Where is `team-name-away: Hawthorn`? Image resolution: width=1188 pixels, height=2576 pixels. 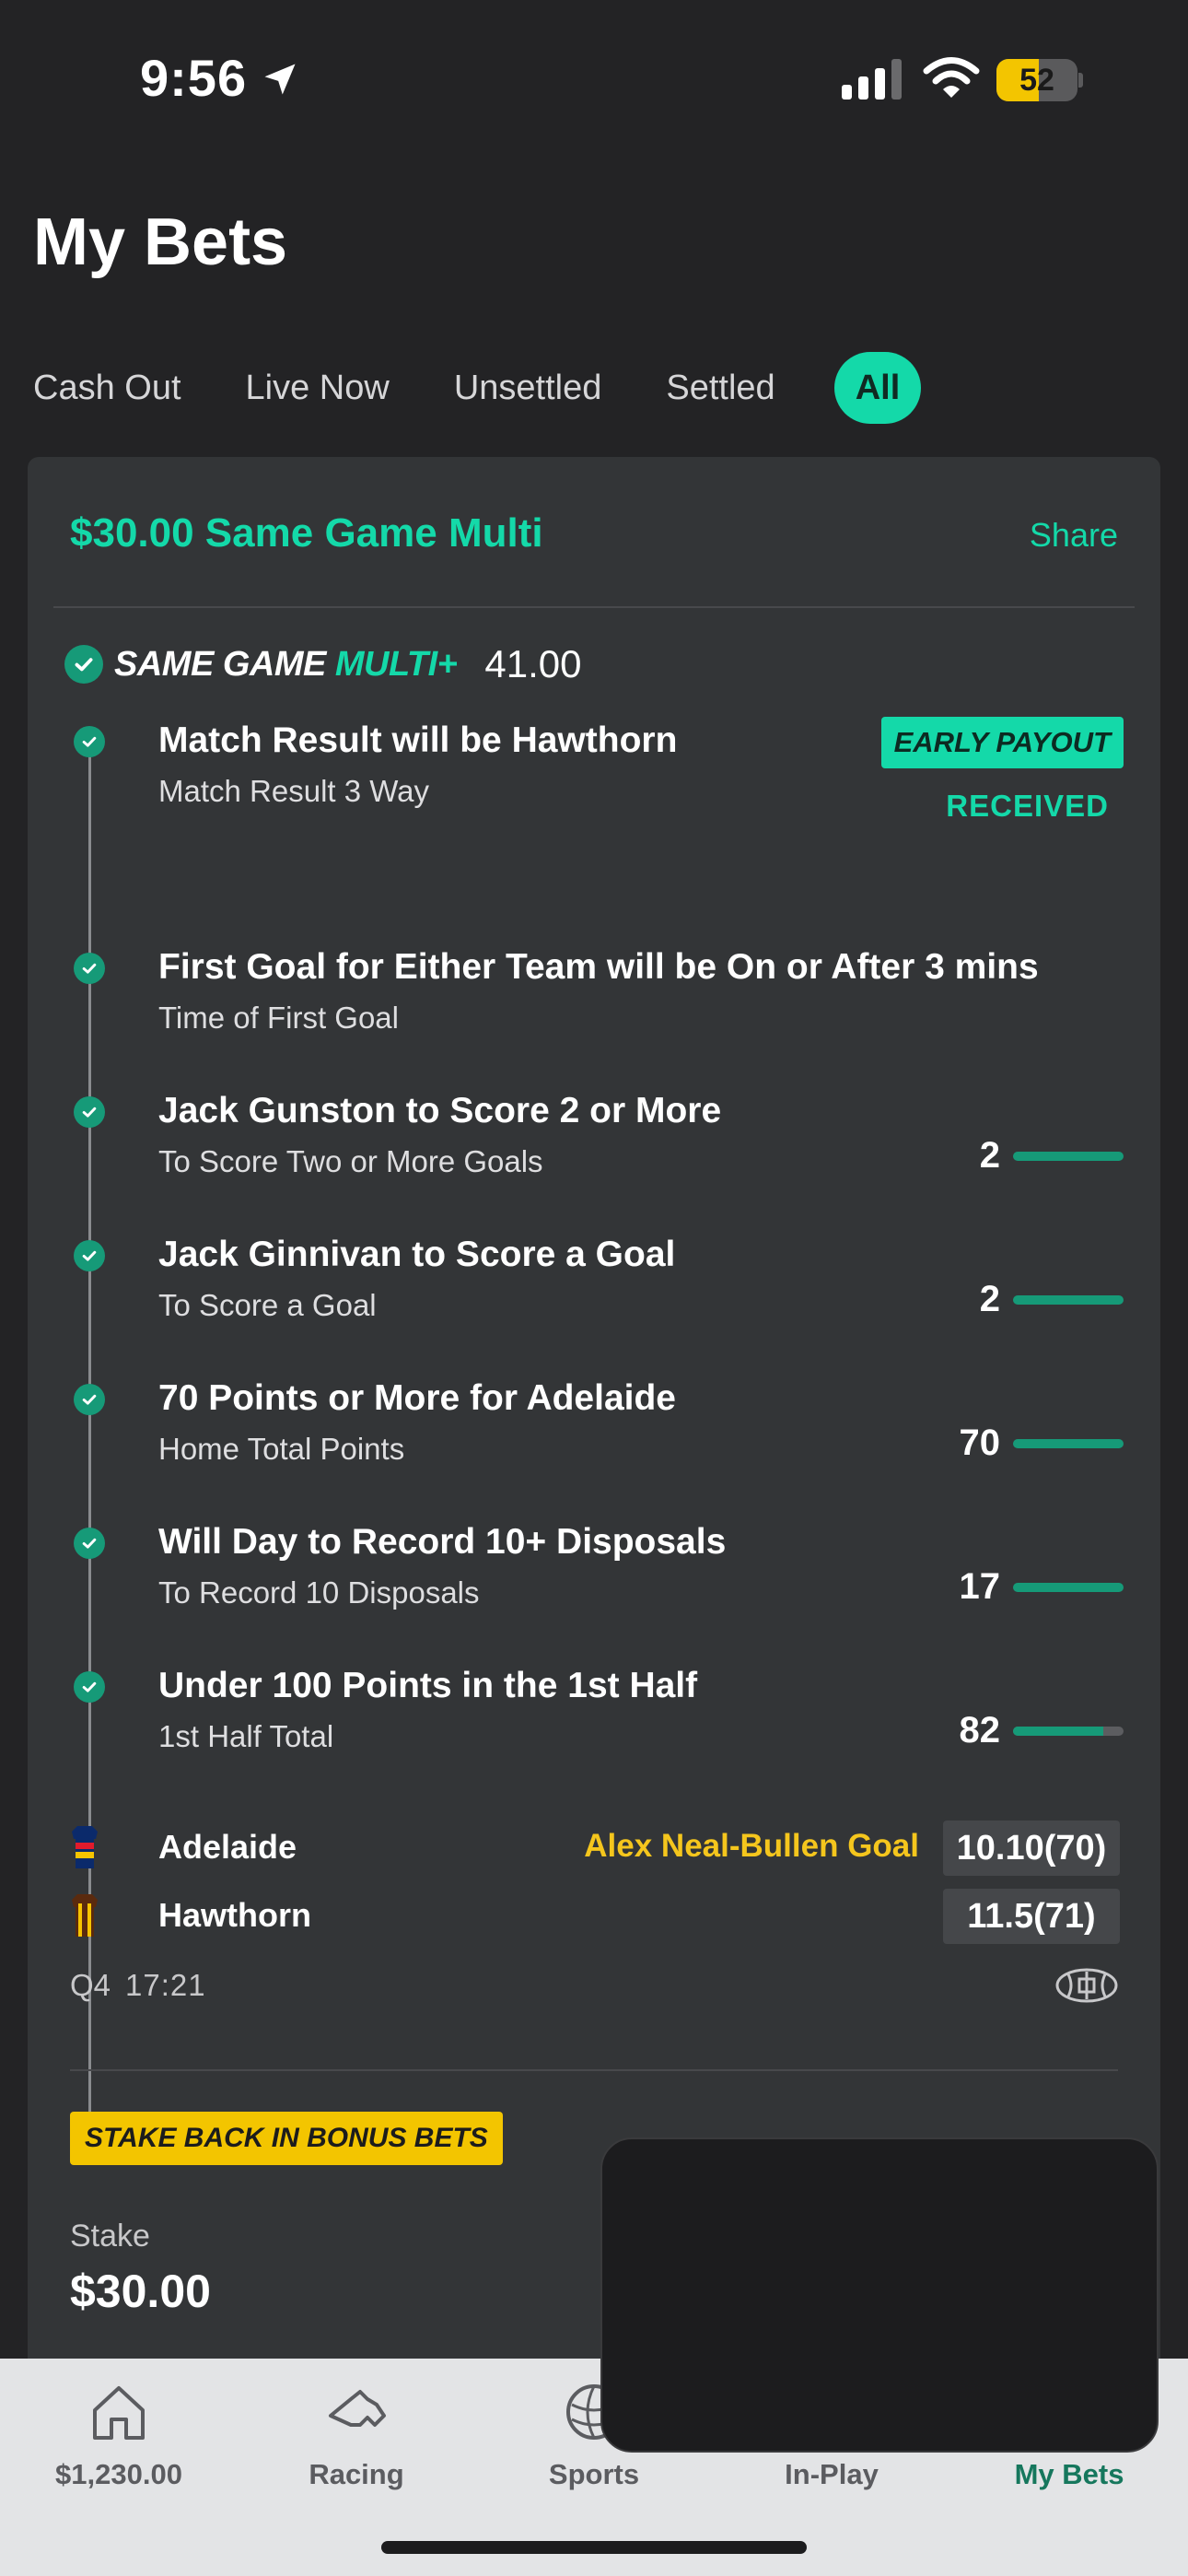 team-name-away: Hawthorn is located at coordinates (234, 1915).